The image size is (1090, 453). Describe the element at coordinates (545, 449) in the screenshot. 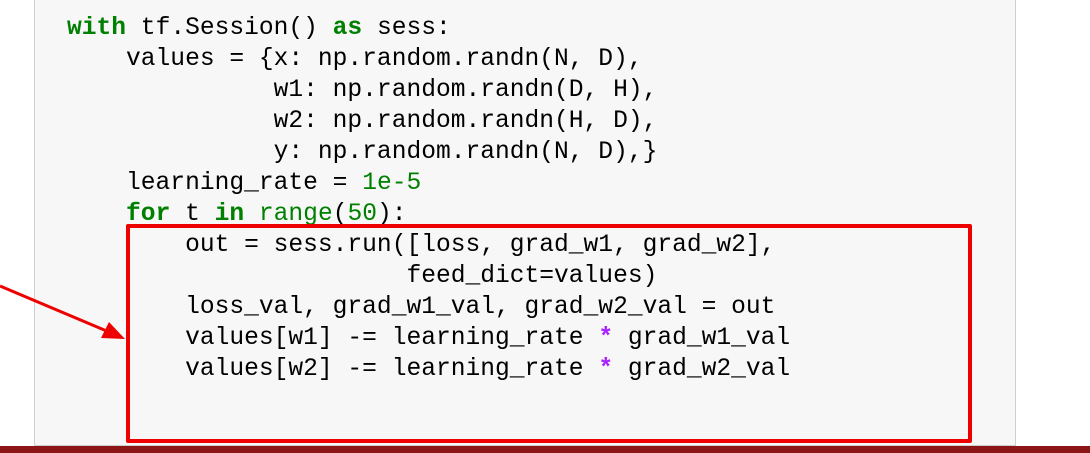

I see `slide-footer-bar` at that location.